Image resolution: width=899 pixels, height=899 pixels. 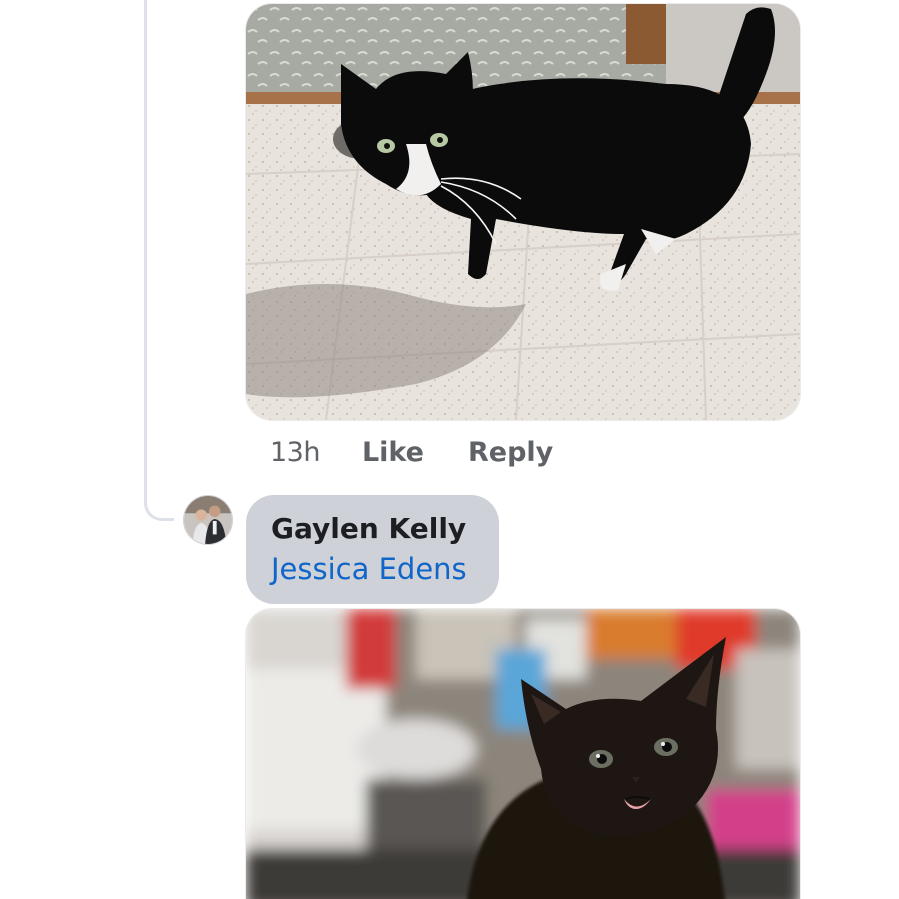 I want to click on comment-timestamp: 13h, so click(x=295, y=452).